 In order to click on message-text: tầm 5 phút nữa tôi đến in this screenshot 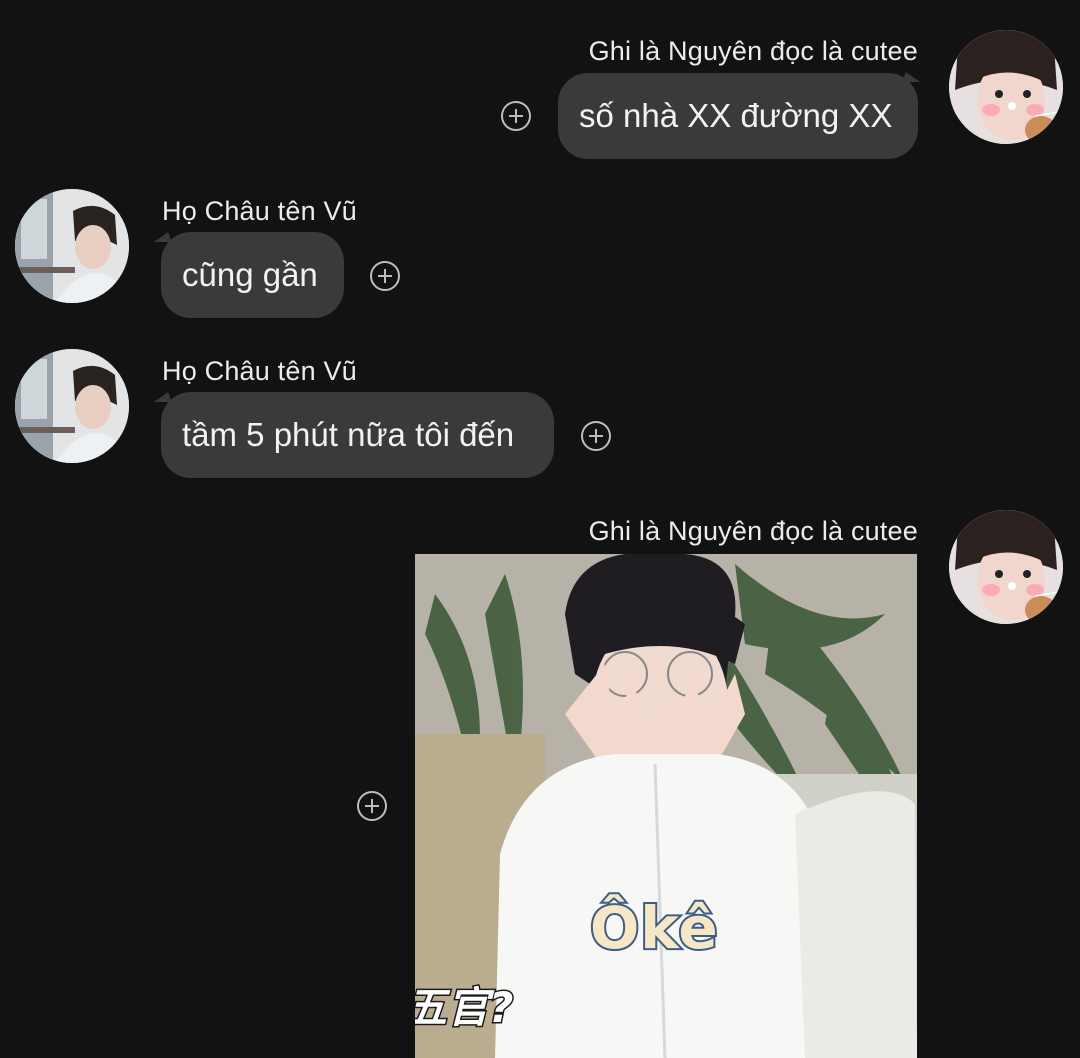, I will do `click(348, 434)`.